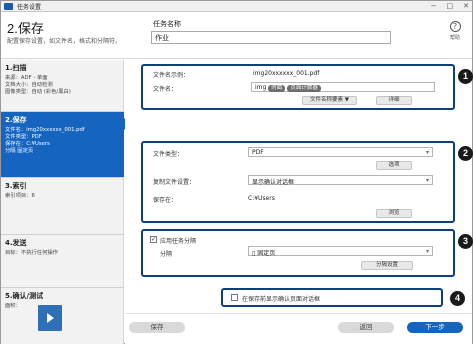 Image resolution: width=473 pixels, height=344 pixels. I want to click on maximize-icon: □, so click(450, 6).